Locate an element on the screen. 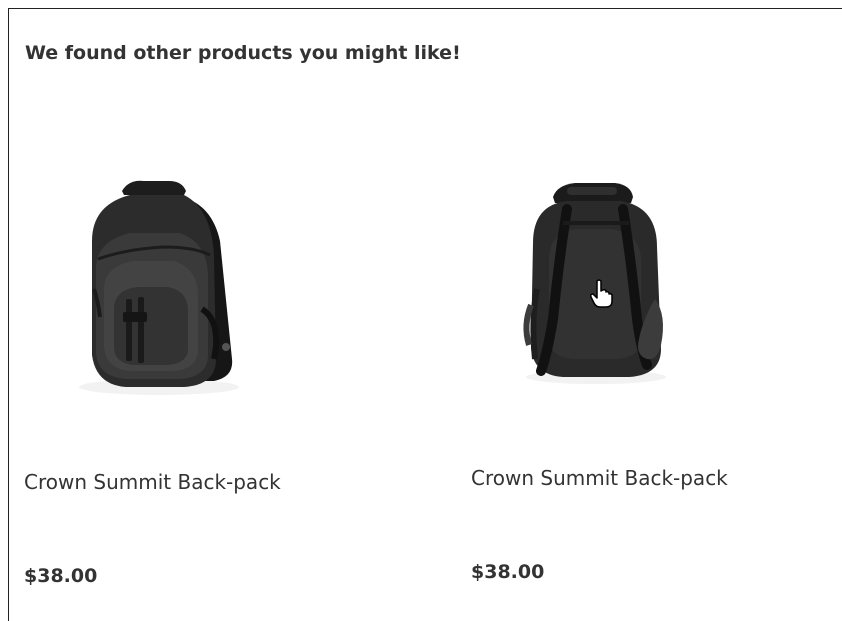  recommendations-heading: We found other products you might like! is located at coordinates (243, 53).